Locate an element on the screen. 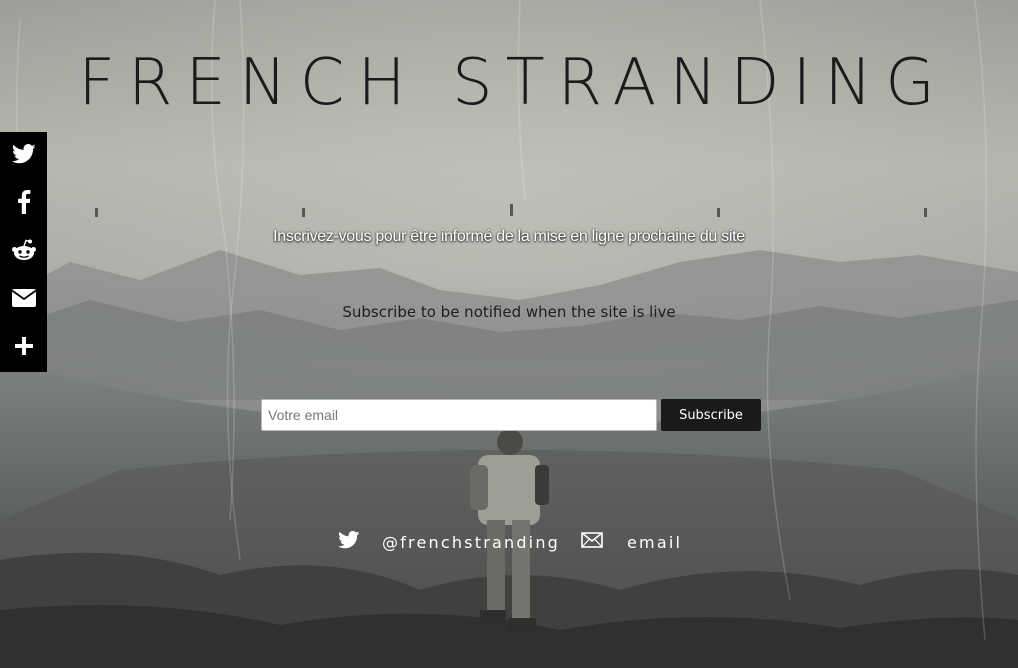 This screenshot has height=668, width=1018. share-facebook-button is located at coordinates (23, 204).